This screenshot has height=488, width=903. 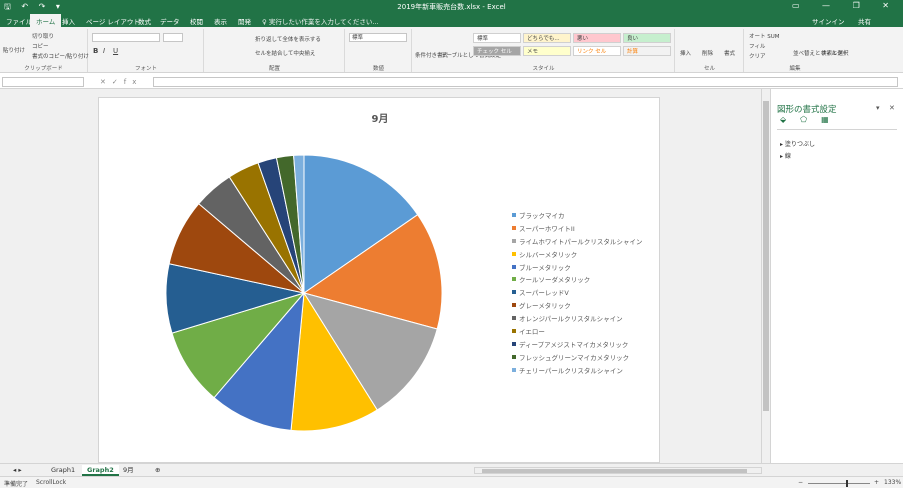 I want to click on delete-cells-button: 削除, so click(x=707, y=53).